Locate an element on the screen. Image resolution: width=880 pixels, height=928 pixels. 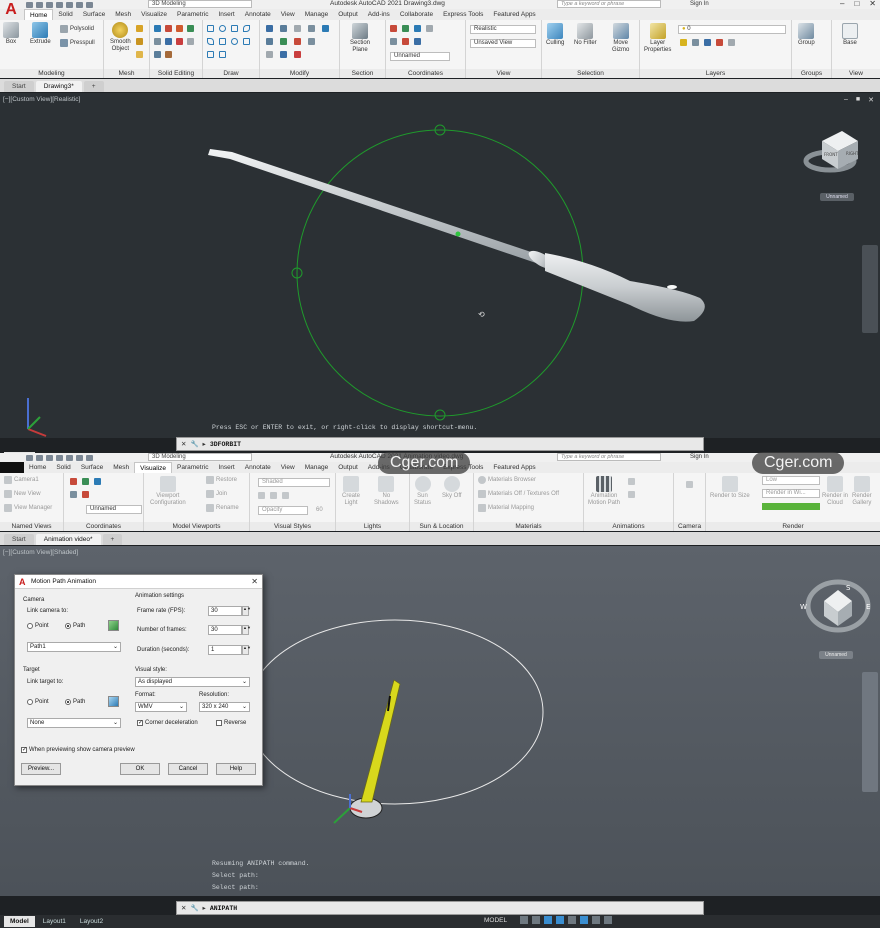
extrude-tool: Extrude is located at coordinates (40, 34).